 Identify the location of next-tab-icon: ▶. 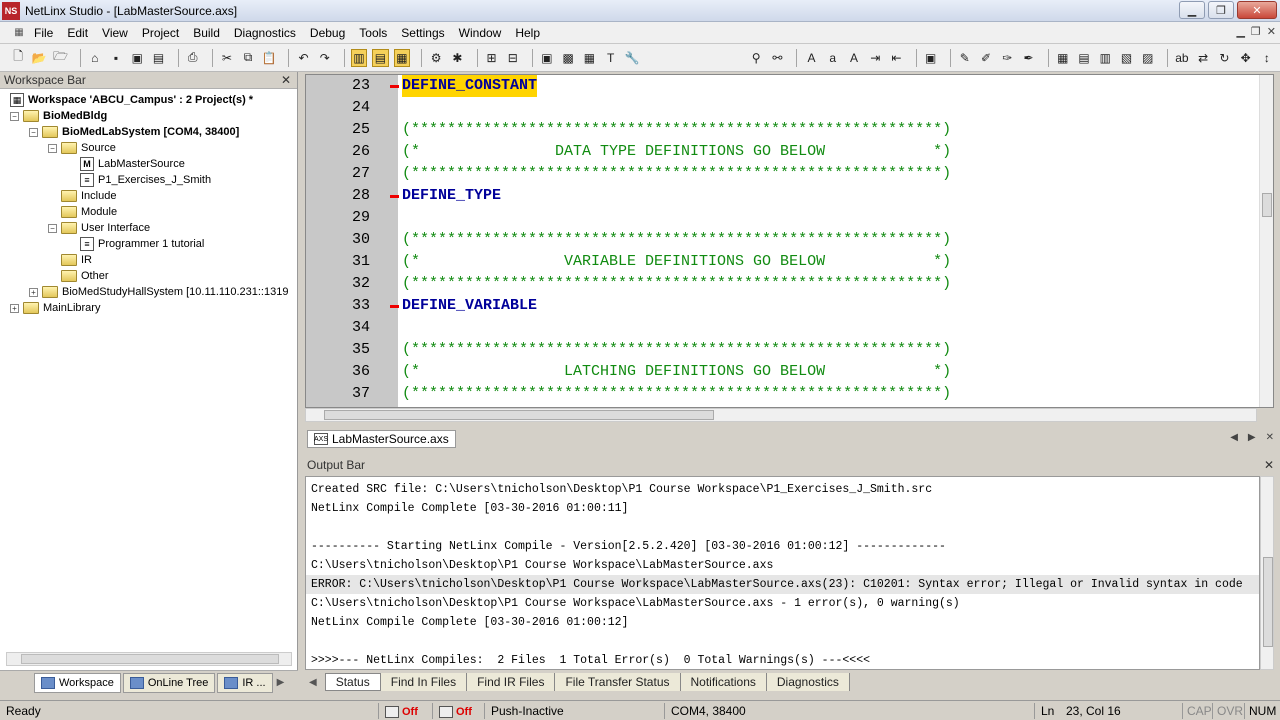
(1252, 437).